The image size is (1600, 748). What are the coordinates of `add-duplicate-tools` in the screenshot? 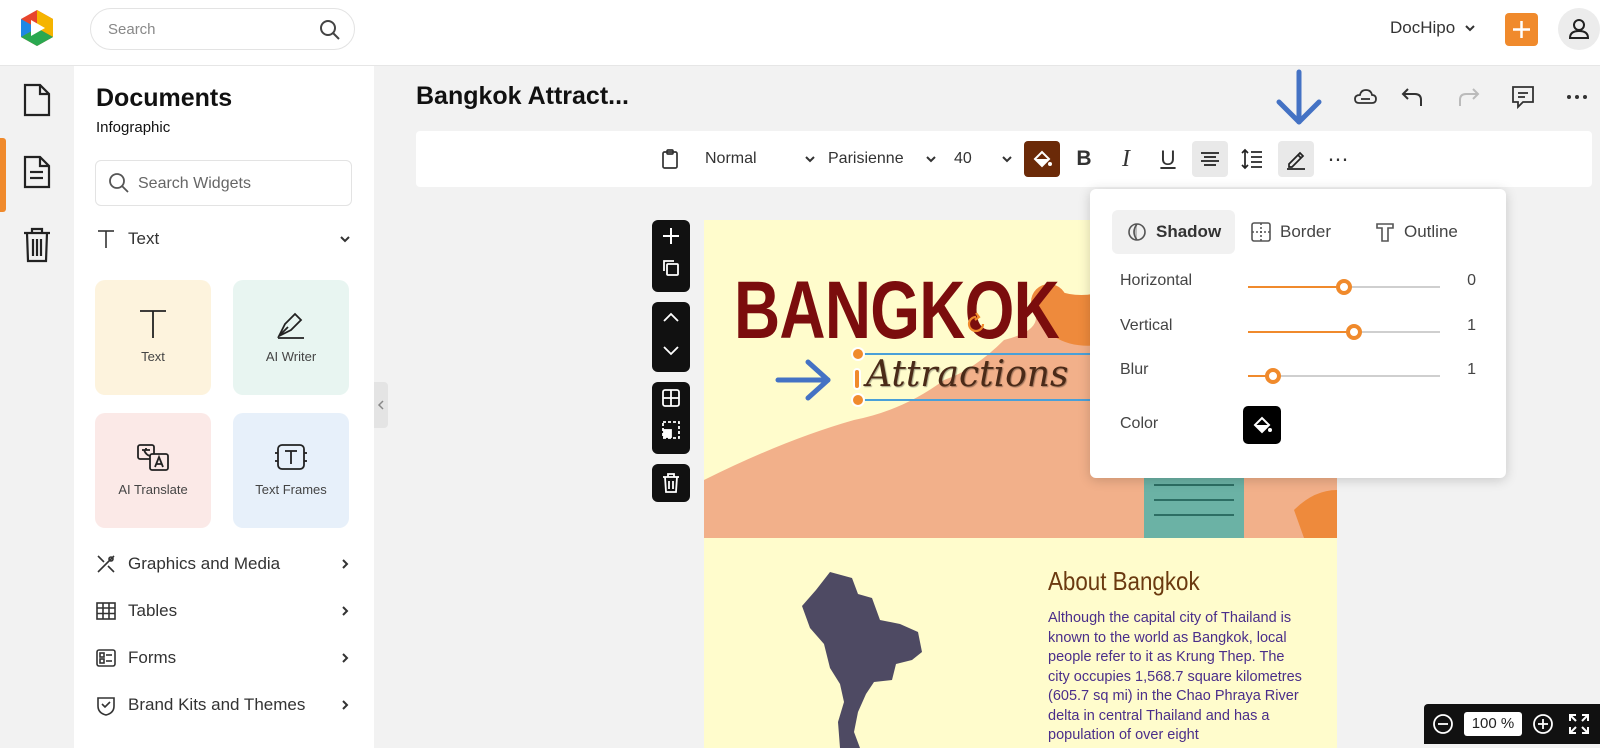 It's located at (671, 256).